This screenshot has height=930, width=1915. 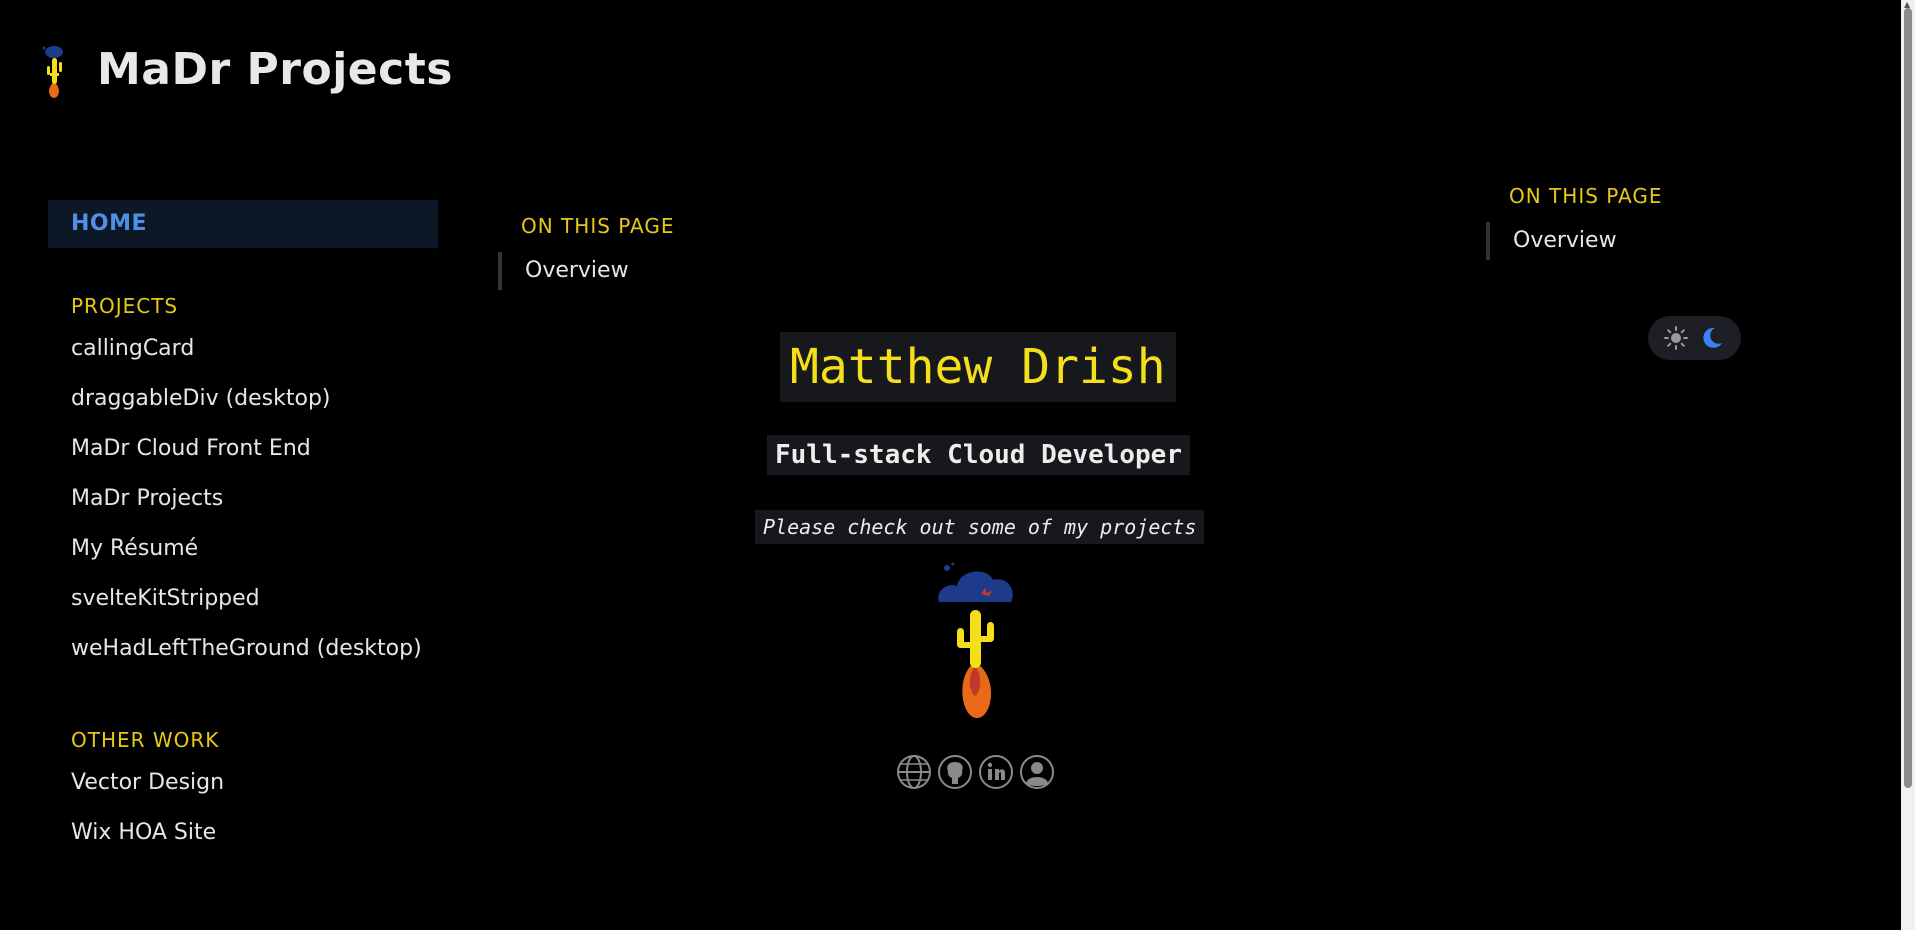 I want to click on toc-inline: ON THIS PAGE Overview, so click(x=586, y=252).